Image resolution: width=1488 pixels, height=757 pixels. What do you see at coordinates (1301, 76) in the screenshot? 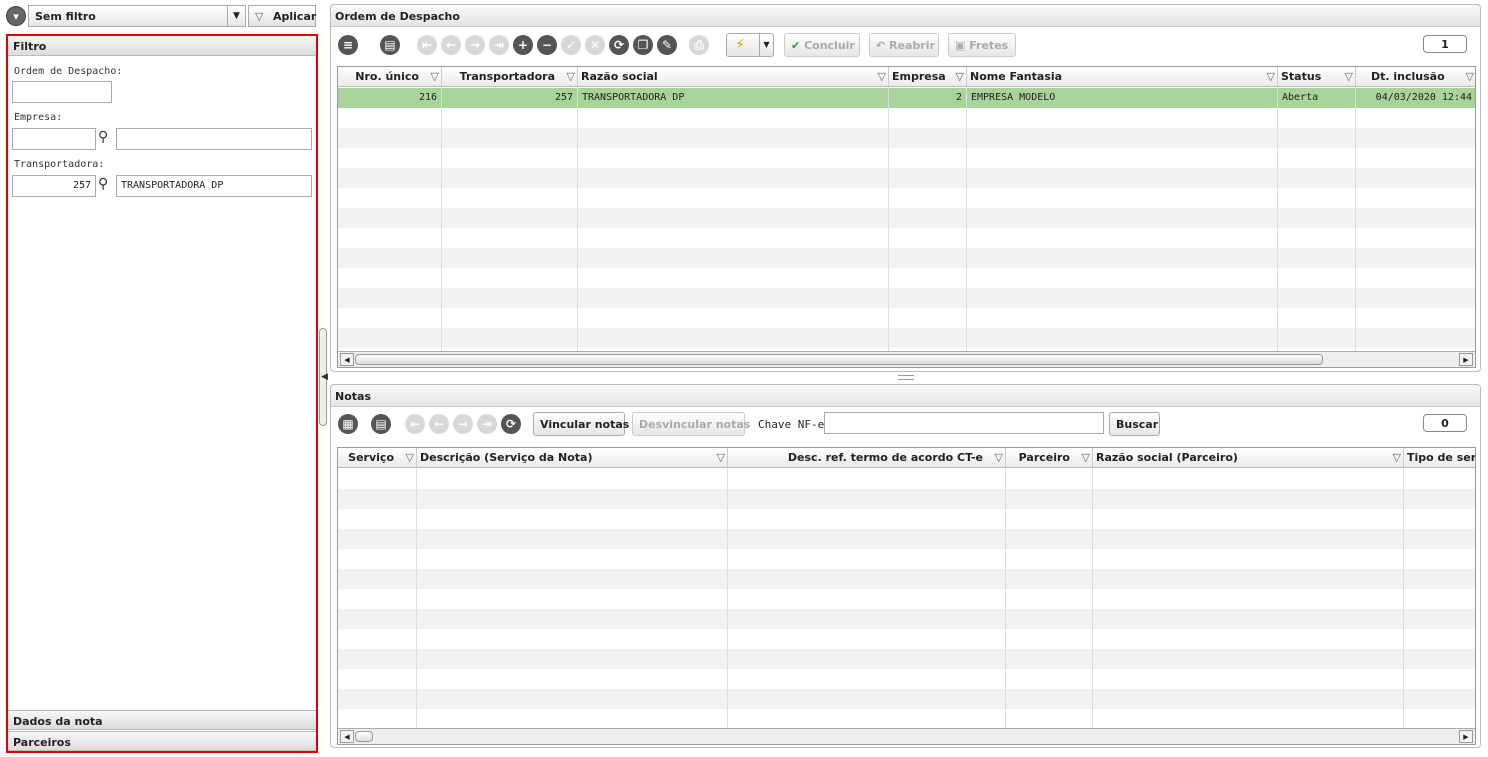
I see `col-label: Status` at bounding box center [1301, 76].